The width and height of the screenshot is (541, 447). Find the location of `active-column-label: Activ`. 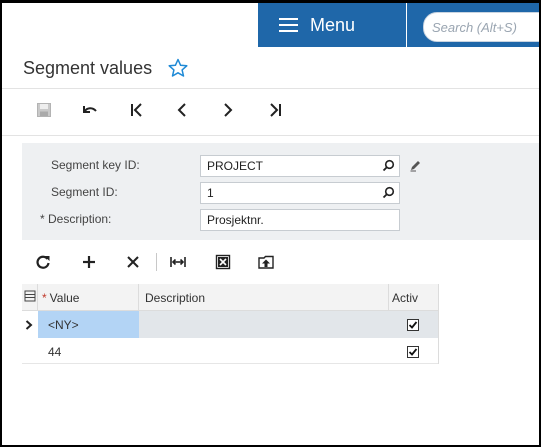

active-column-label: Activ is located at coordinates (405, 297).